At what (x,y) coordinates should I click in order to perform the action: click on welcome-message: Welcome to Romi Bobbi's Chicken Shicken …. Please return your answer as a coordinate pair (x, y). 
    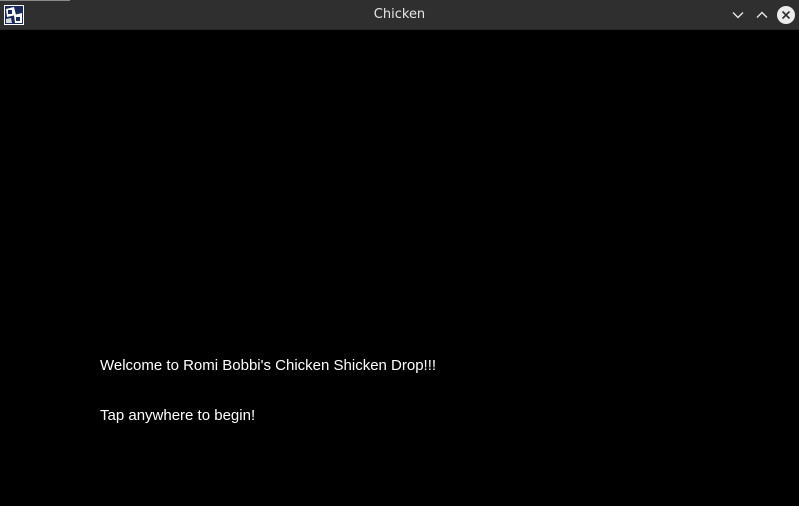
    Looking at the image, I should click on (268, 365).